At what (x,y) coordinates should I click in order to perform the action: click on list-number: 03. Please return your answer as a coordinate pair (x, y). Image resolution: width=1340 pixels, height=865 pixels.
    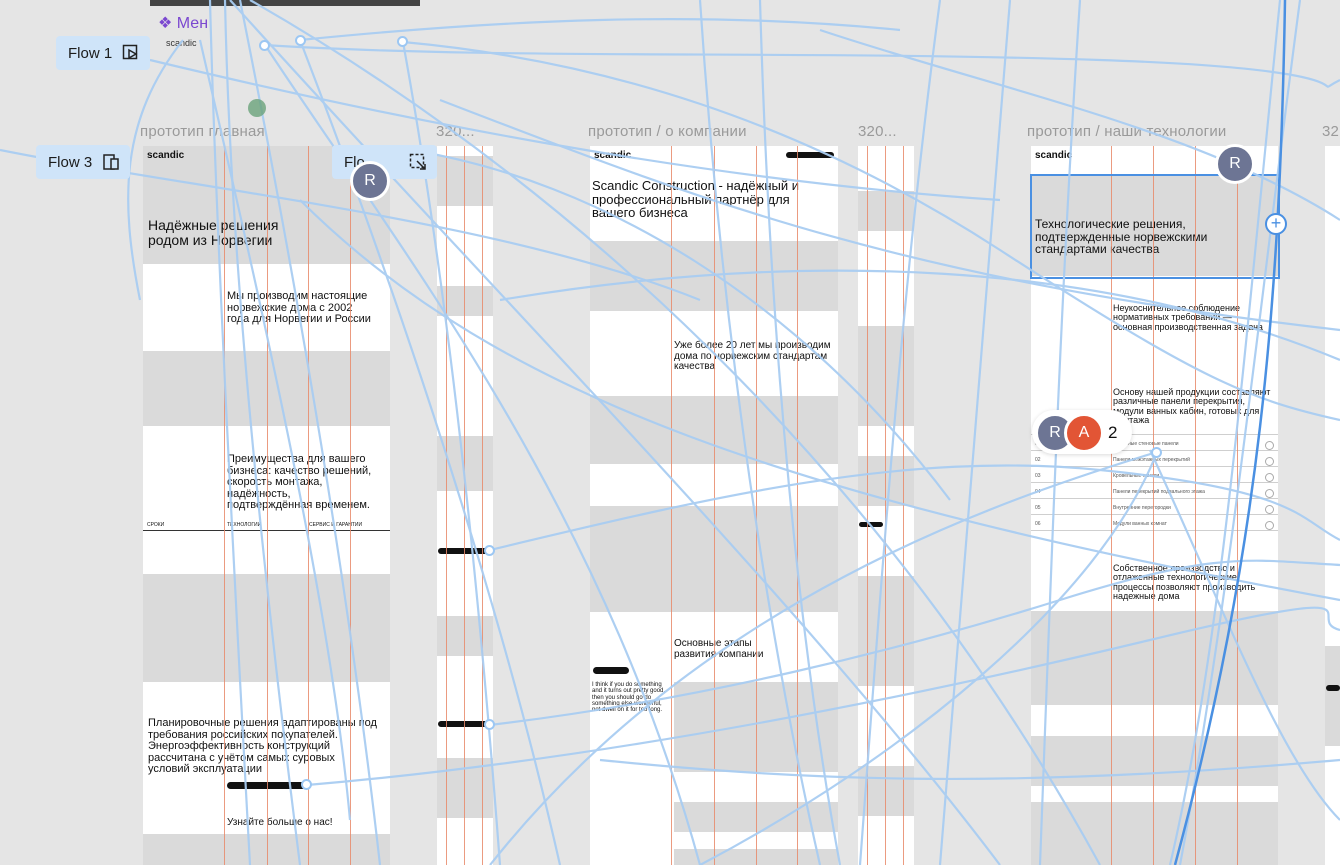
    Looking at the image, I should click on (1038, 476).